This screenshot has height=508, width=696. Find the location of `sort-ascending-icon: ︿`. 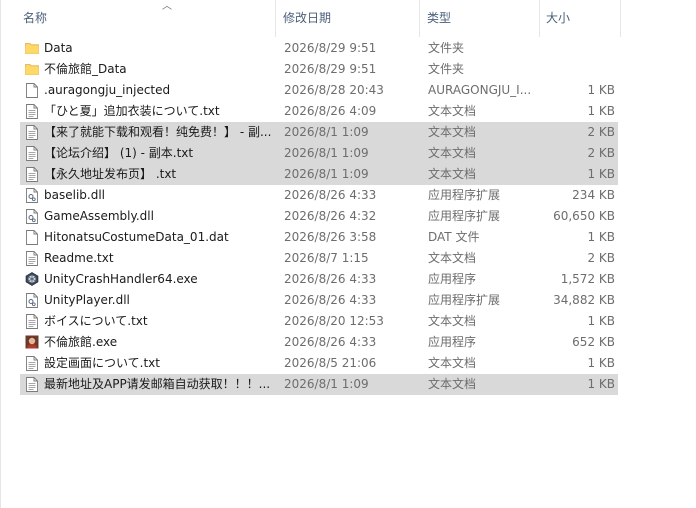

sort-ascending-icon: ︿ is located at coordinates (167, 6).